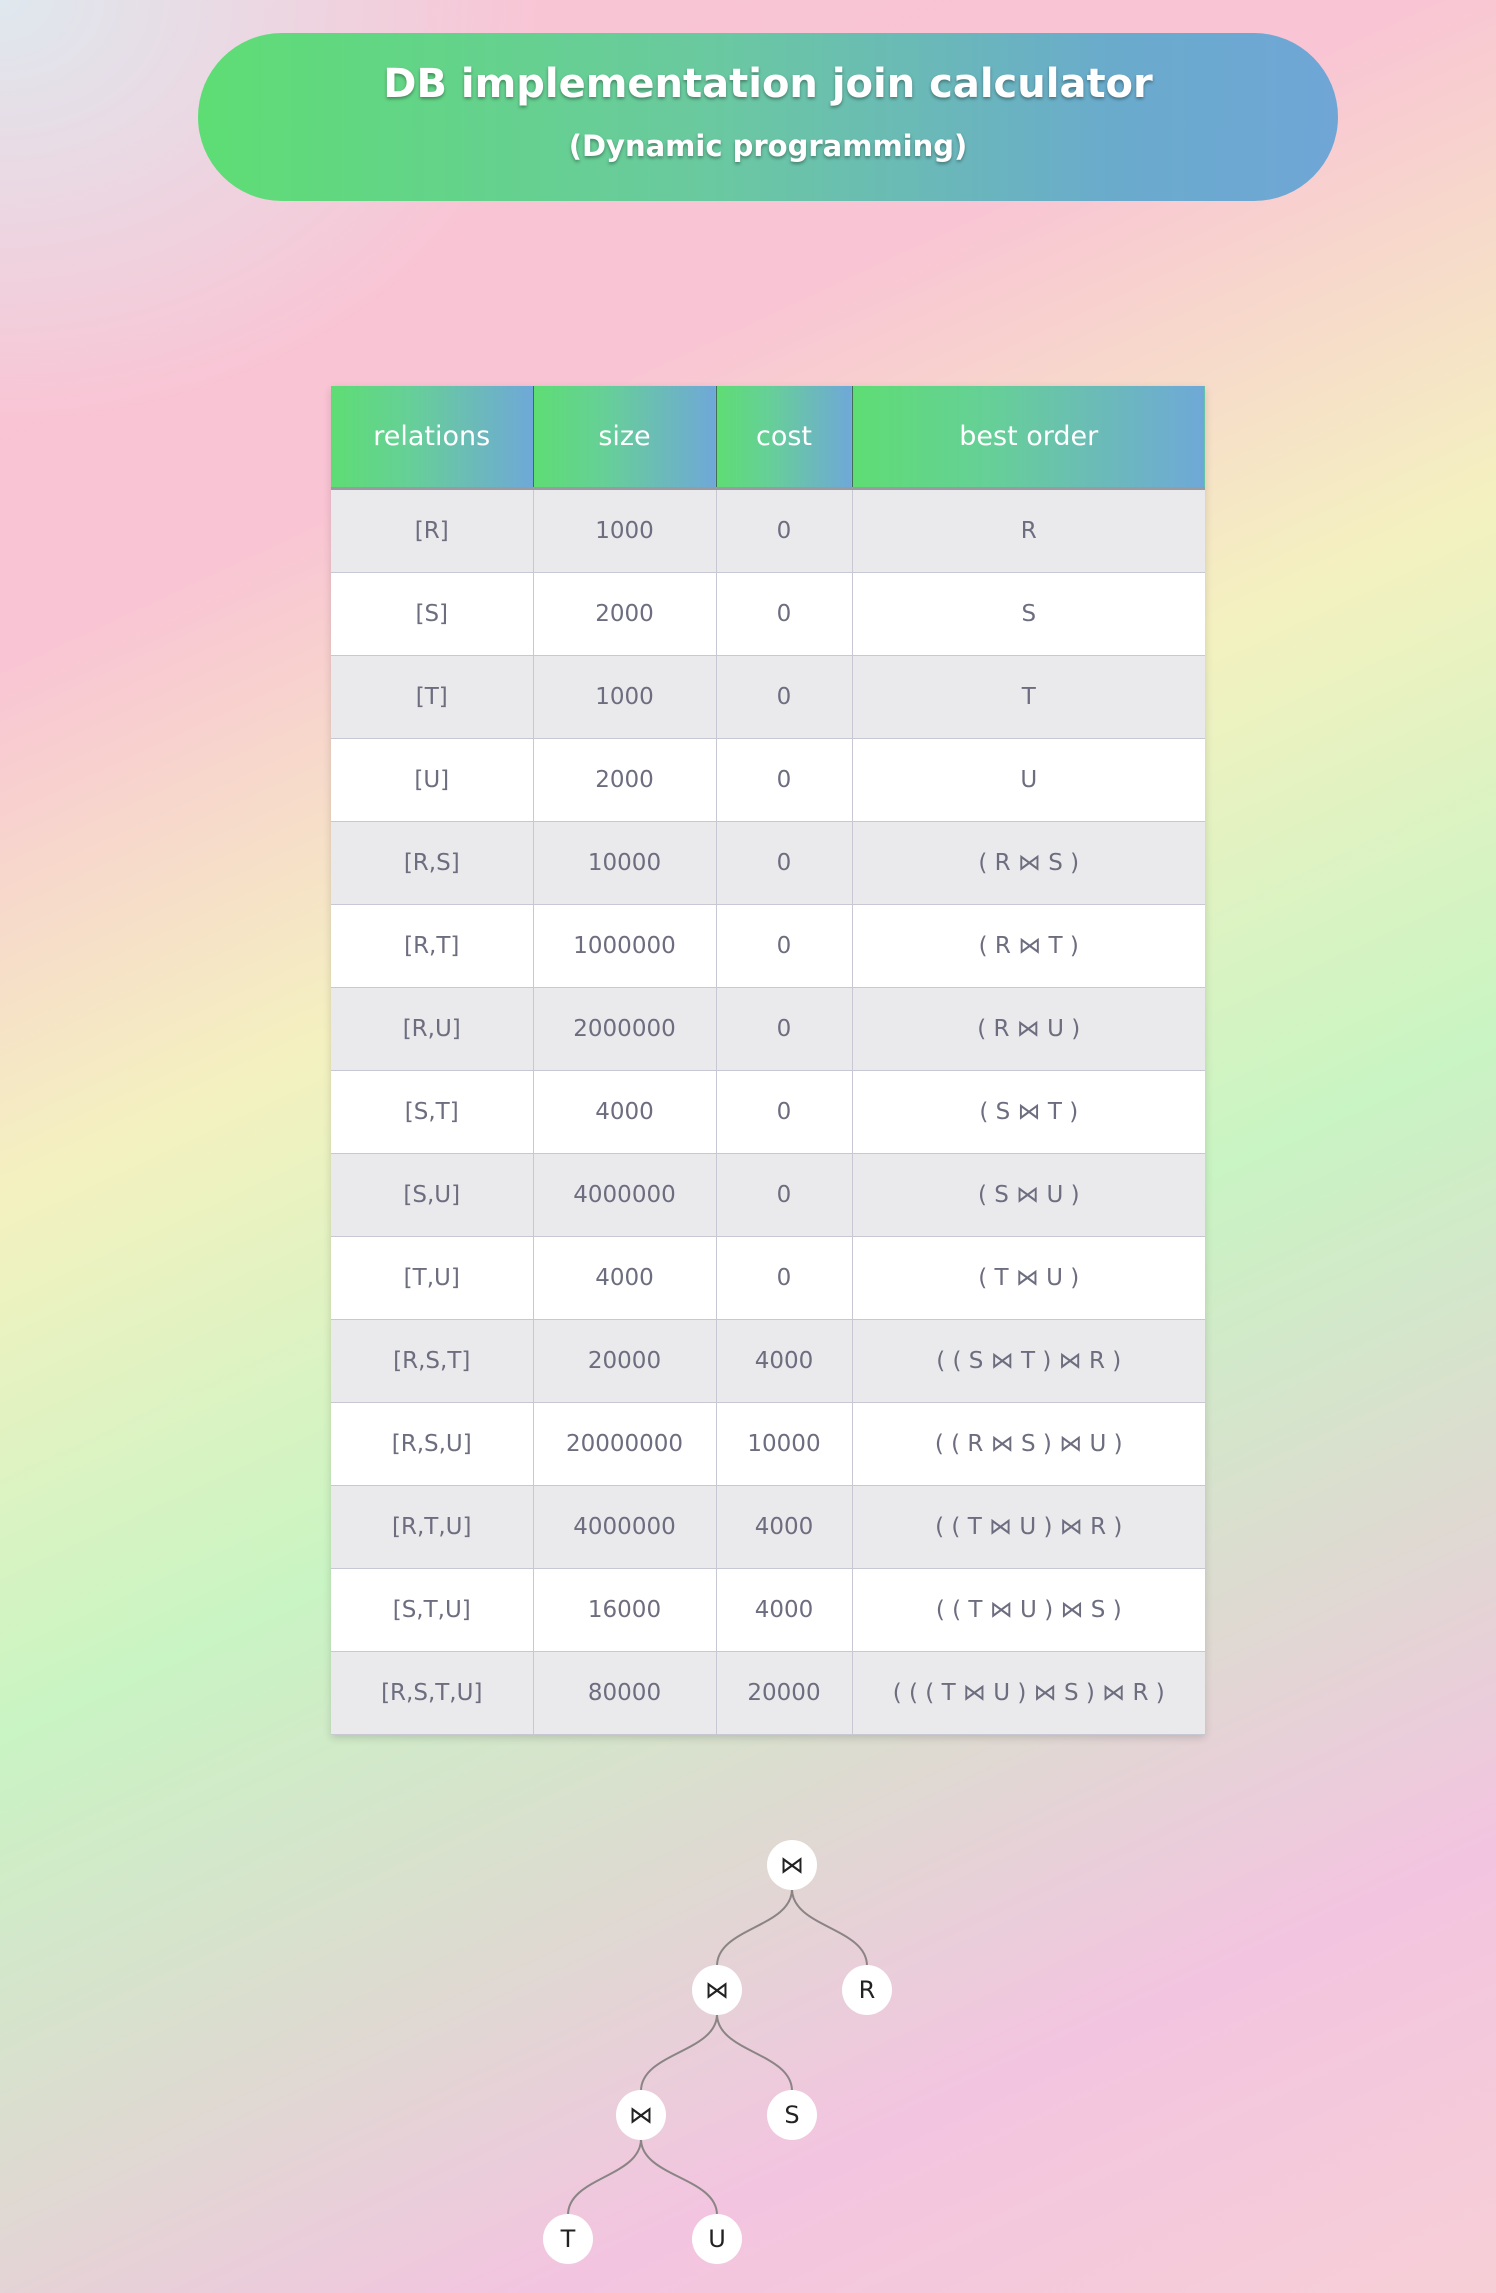  Describe the element at coordinates (432, 1527) in the screenshot. I see `cell-relations: [R,T,U]` at that location.